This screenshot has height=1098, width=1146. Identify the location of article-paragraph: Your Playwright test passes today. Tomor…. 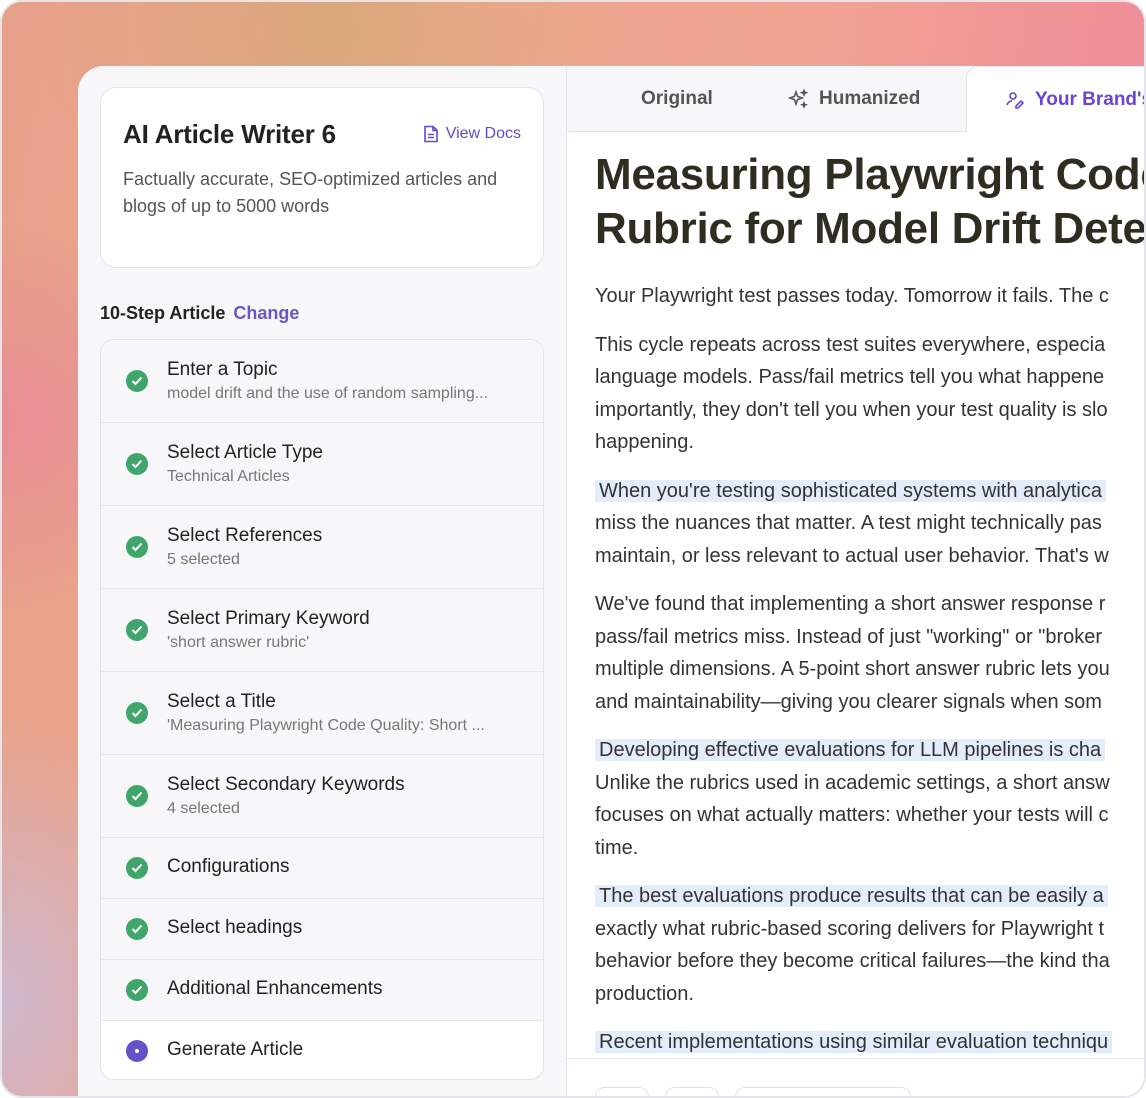
(852, 296).